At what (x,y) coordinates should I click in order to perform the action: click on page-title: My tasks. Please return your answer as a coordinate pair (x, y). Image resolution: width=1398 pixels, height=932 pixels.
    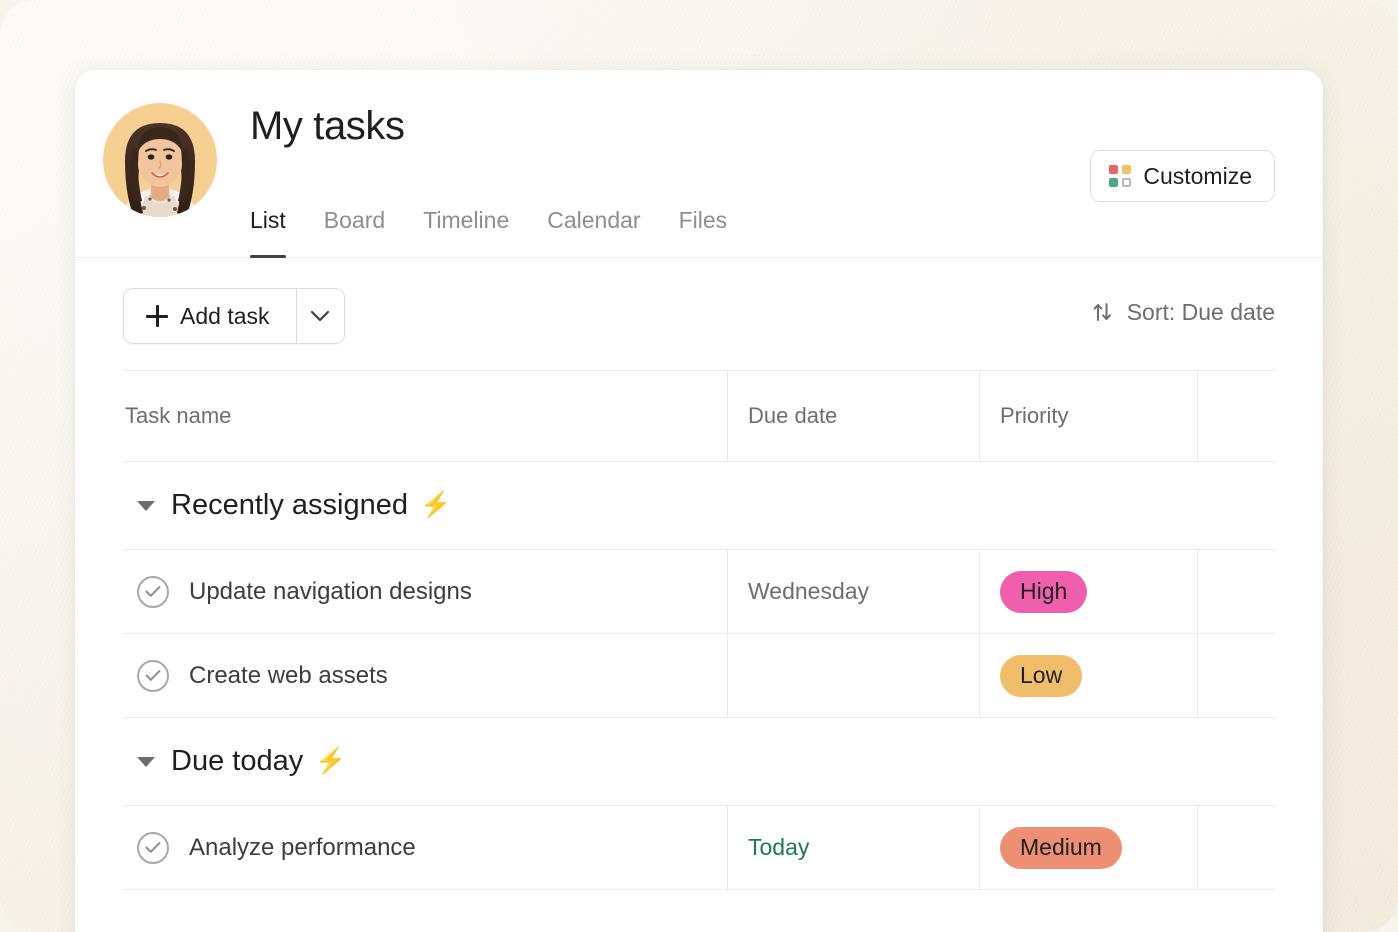
    Looking at the image, I should click on (327, 126).